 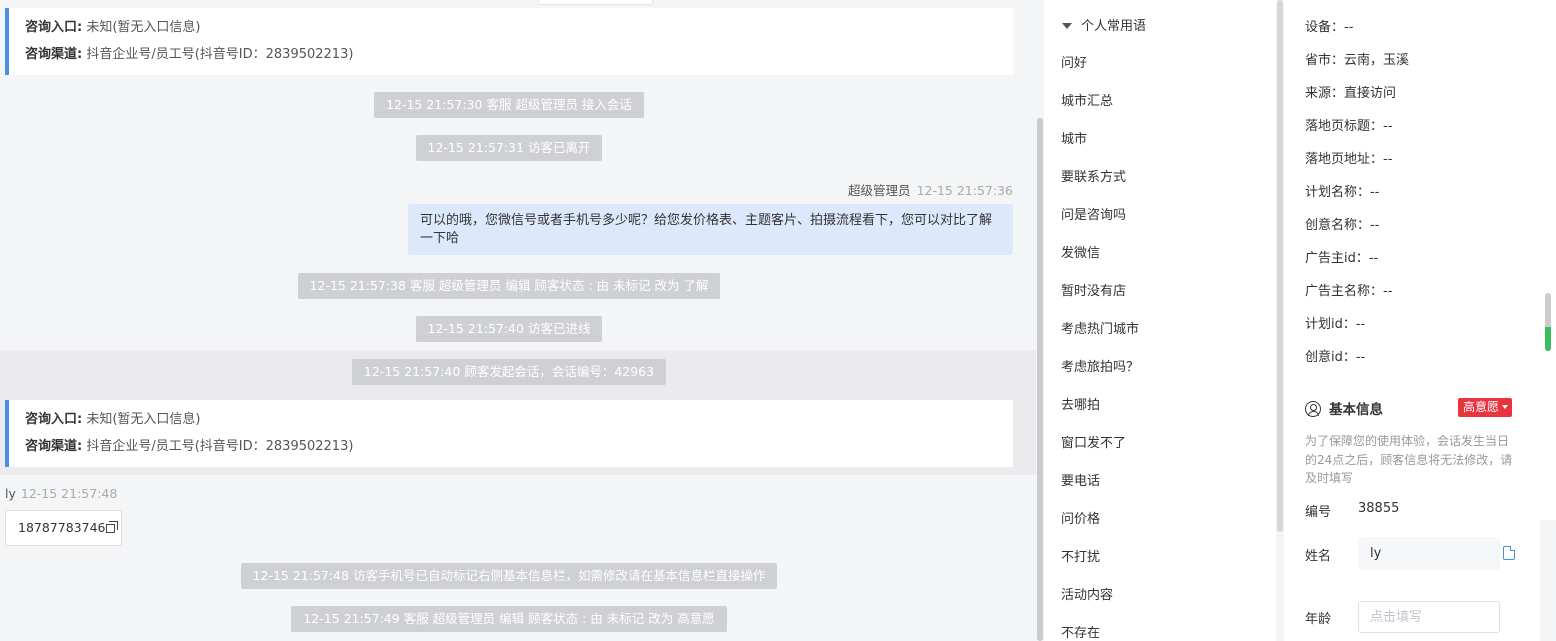 What do you see at coordinates (1318, 556) in the screenshot?
I see `name-label: 姓名` at bounding box center [1318, 556].